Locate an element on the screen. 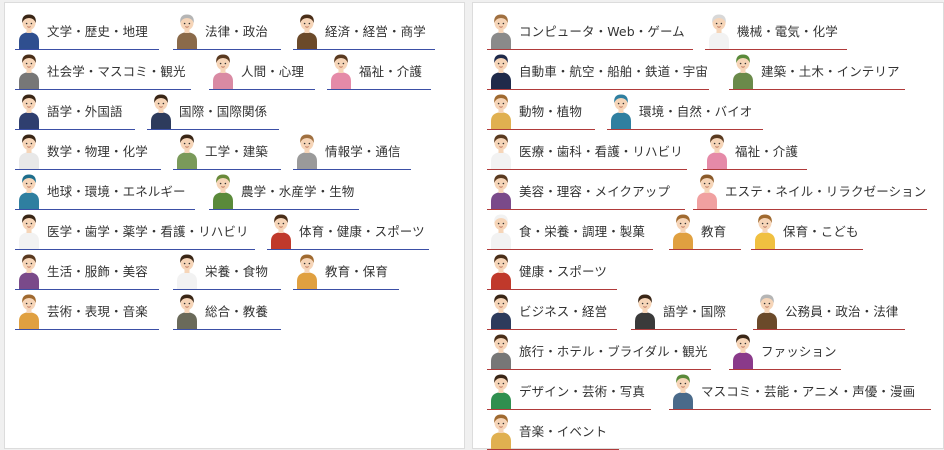 The width and height of the screenshot is (944, 450). category-label: 文学・歴史・地理 is located at coordinates (97, 30).